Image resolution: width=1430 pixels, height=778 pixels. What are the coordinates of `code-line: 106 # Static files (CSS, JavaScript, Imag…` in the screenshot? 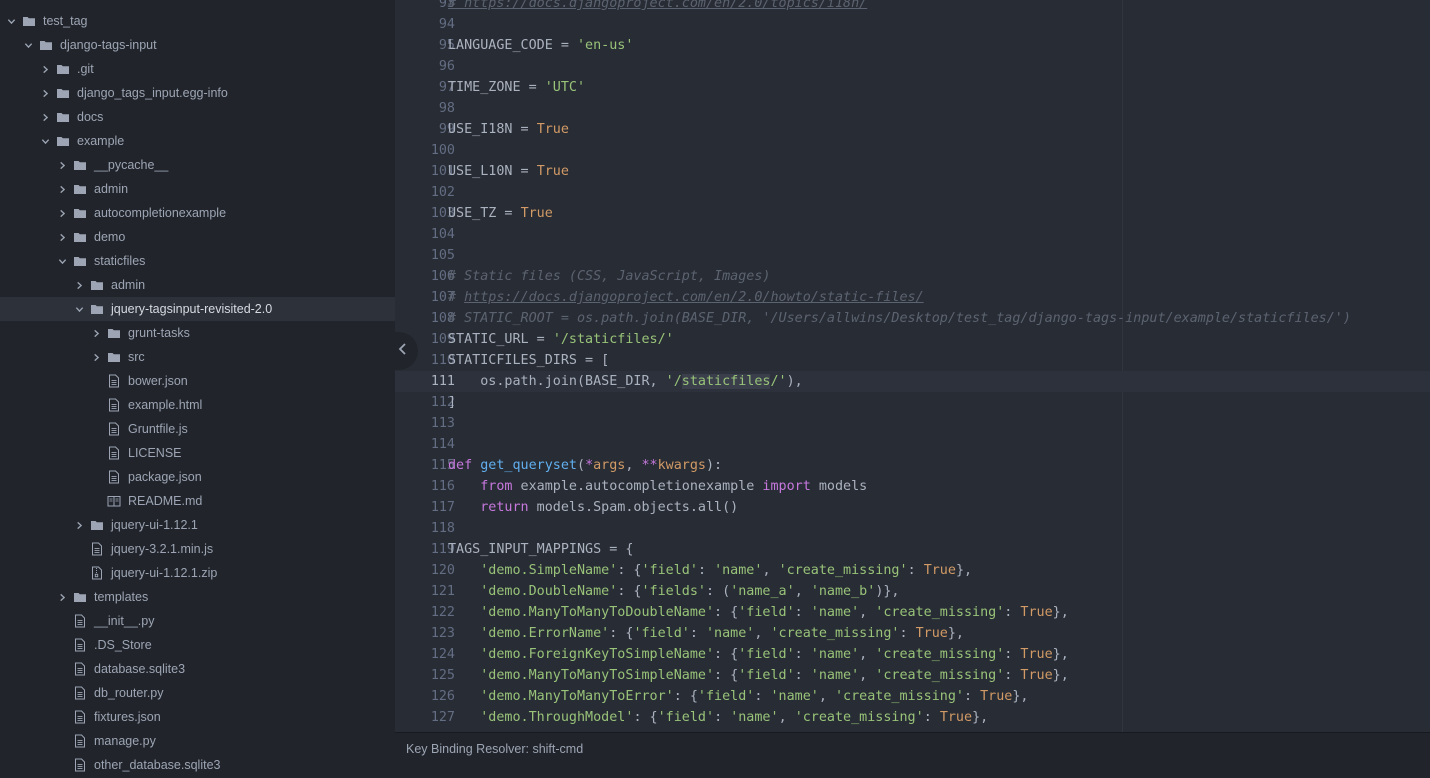 It's located at (912, 276).